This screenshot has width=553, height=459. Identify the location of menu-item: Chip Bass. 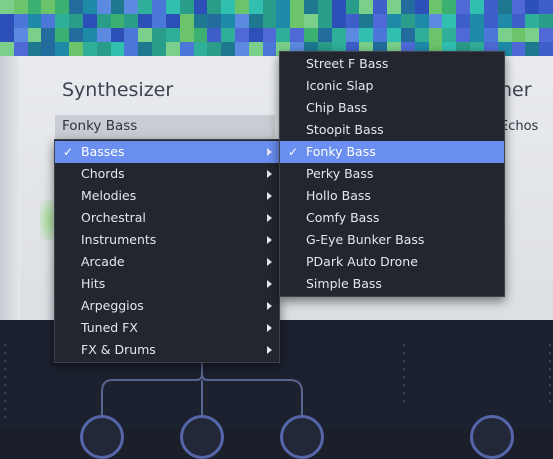
(392, 108).